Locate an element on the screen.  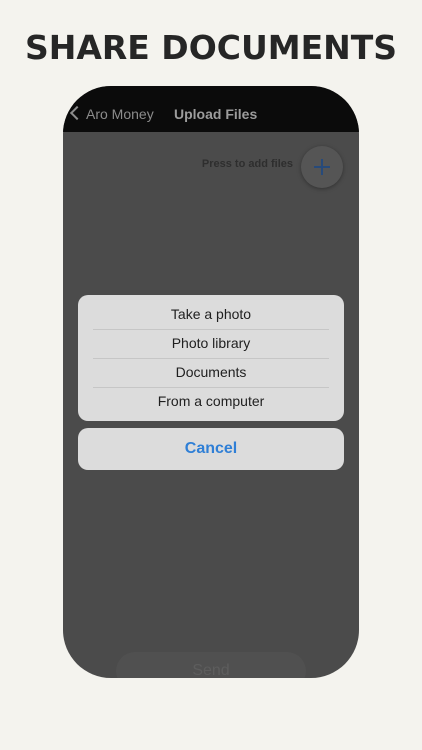
cancel-button: Cancel is located at coordinates (211, 449).